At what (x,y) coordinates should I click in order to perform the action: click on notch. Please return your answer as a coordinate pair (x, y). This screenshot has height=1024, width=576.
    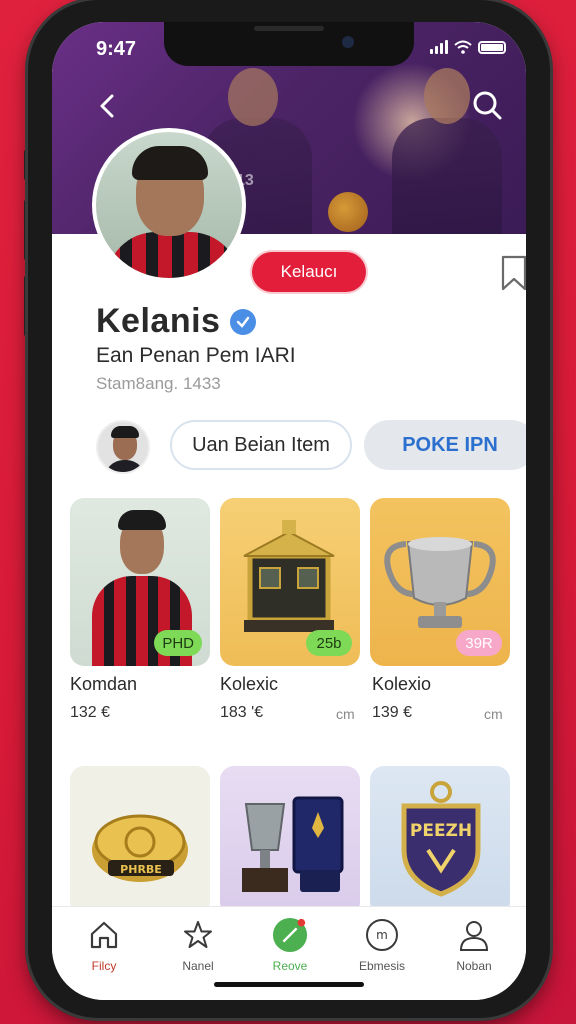
    Looking at the image, I should click on (289, 44).